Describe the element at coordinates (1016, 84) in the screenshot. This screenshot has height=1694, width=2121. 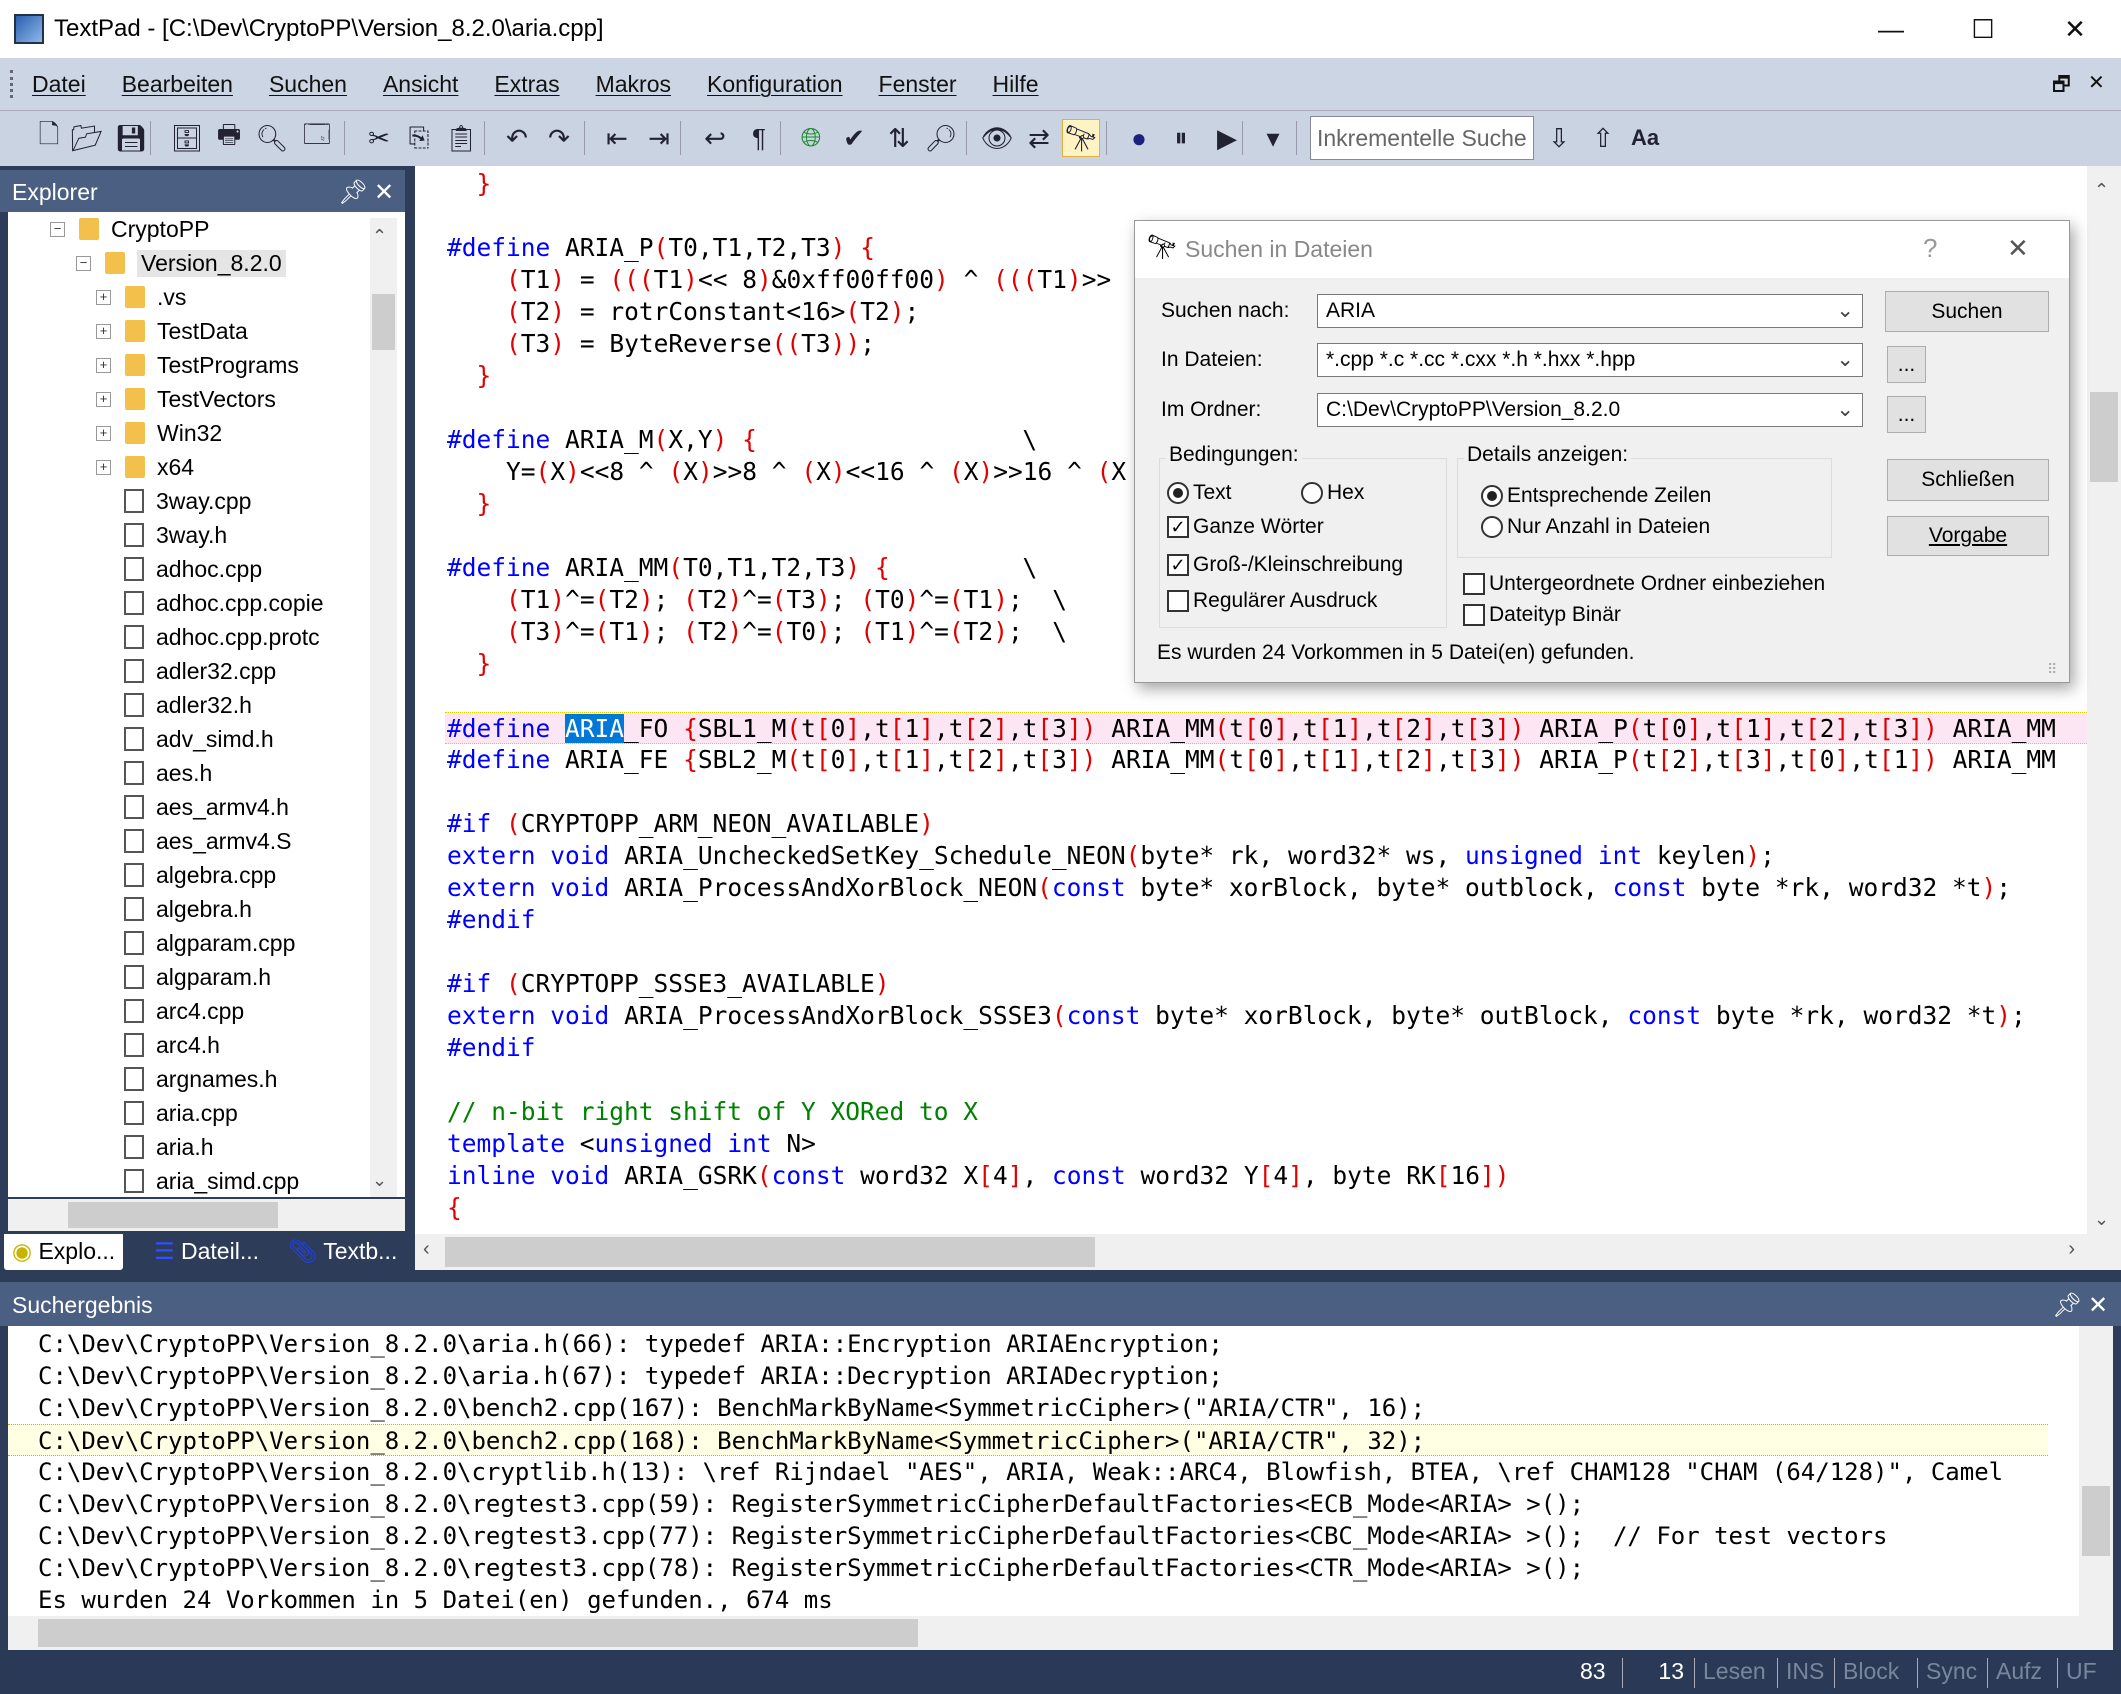
I see `menu-hilfe: Hilfe` at that location.